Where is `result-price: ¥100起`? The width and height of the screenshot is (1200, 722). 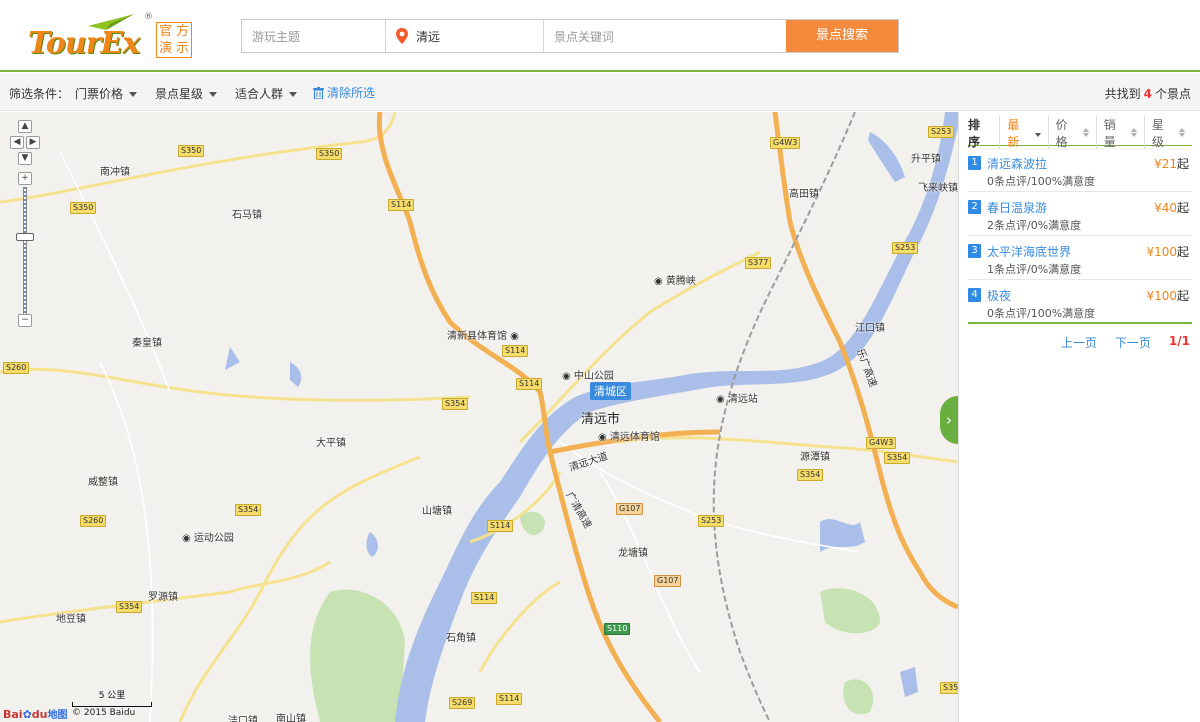 result-price: ¥100起 is located at coordinates (1167, 252).